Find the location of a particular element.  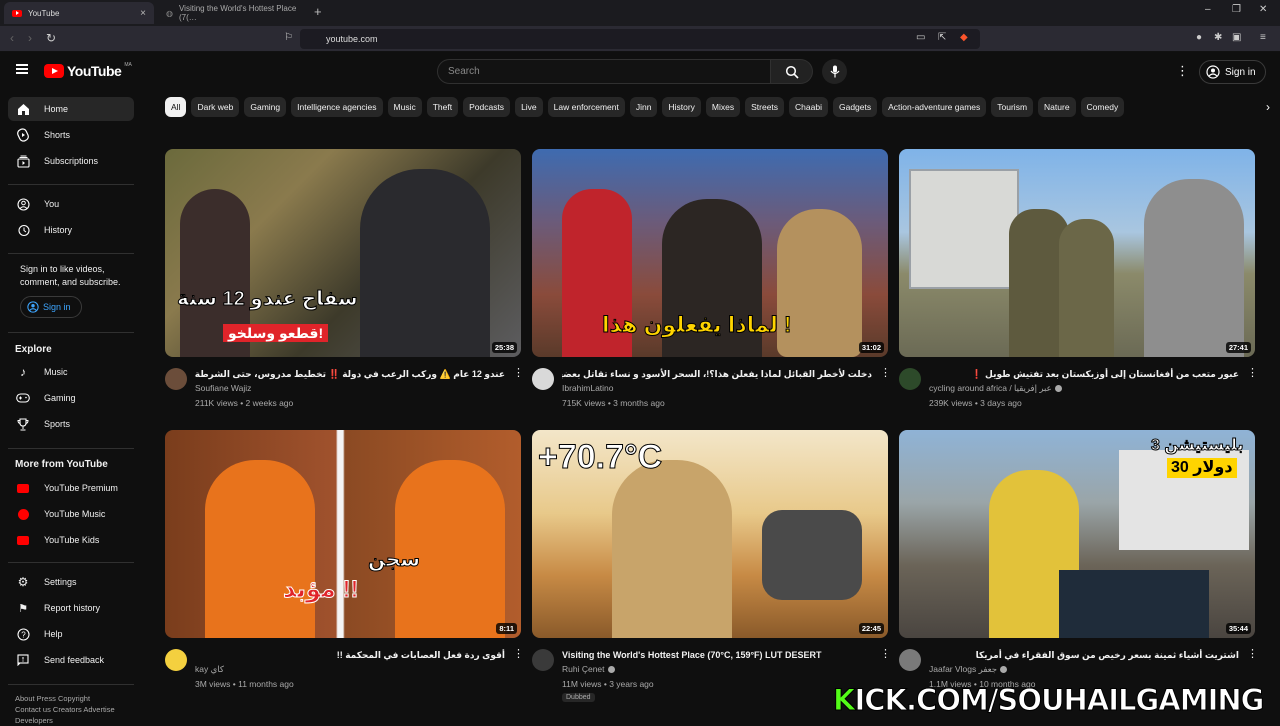

reload-icon: ↻ is located at coordinates (51, 38).